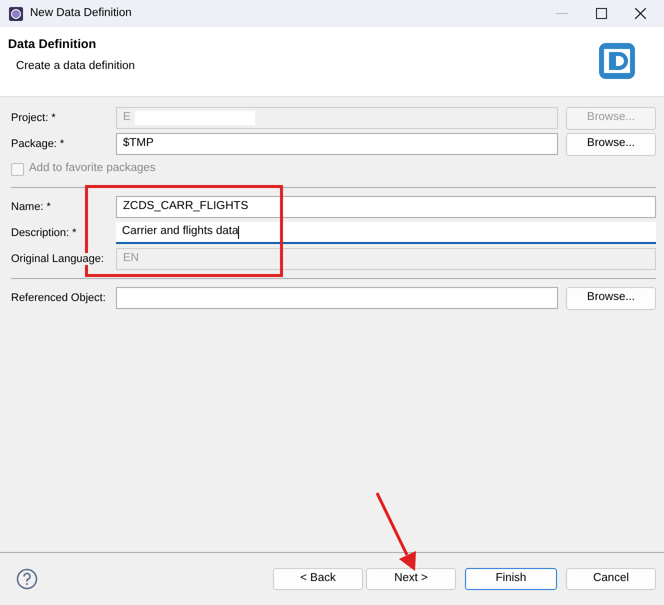 Image resolution: width=664 pixels, height=605 pixels. What do you see at coordinates (611, 579) in the screenshot?
I see `dialog-button: Cancel` at bounding box center [611, 579].